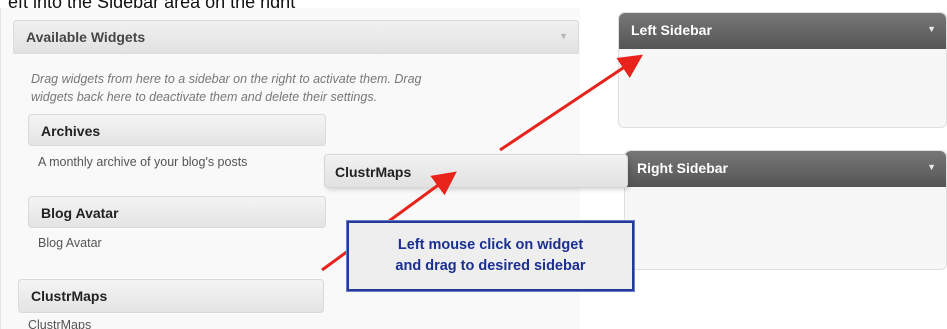 The image size is (947, 329). I want to click on widget-blog-avatar: Blog Avatar, so click(177, 212).